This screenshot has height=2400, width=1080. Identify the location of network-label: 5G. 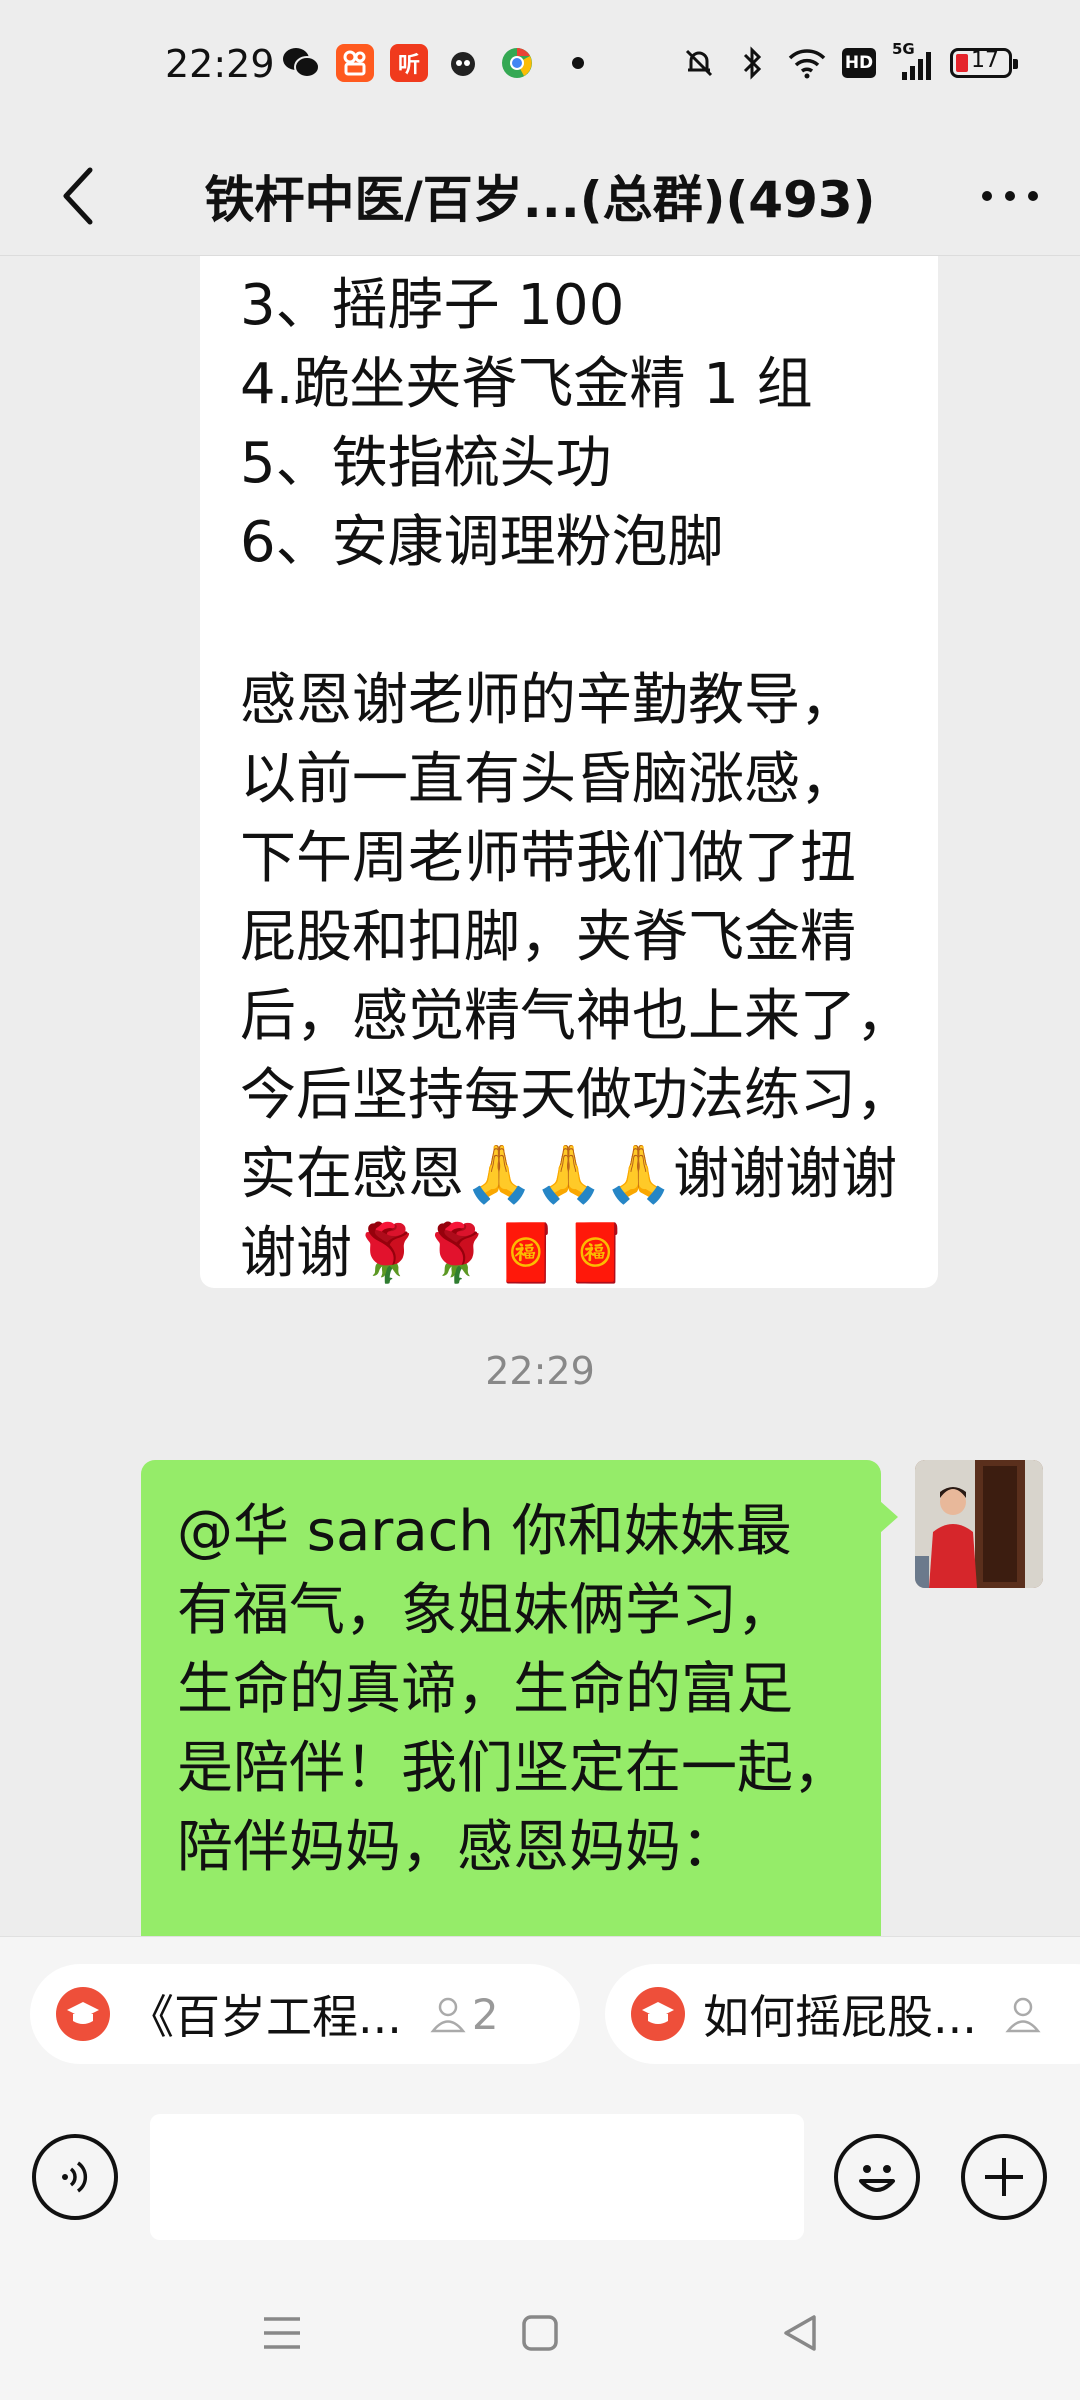
(903, 49).